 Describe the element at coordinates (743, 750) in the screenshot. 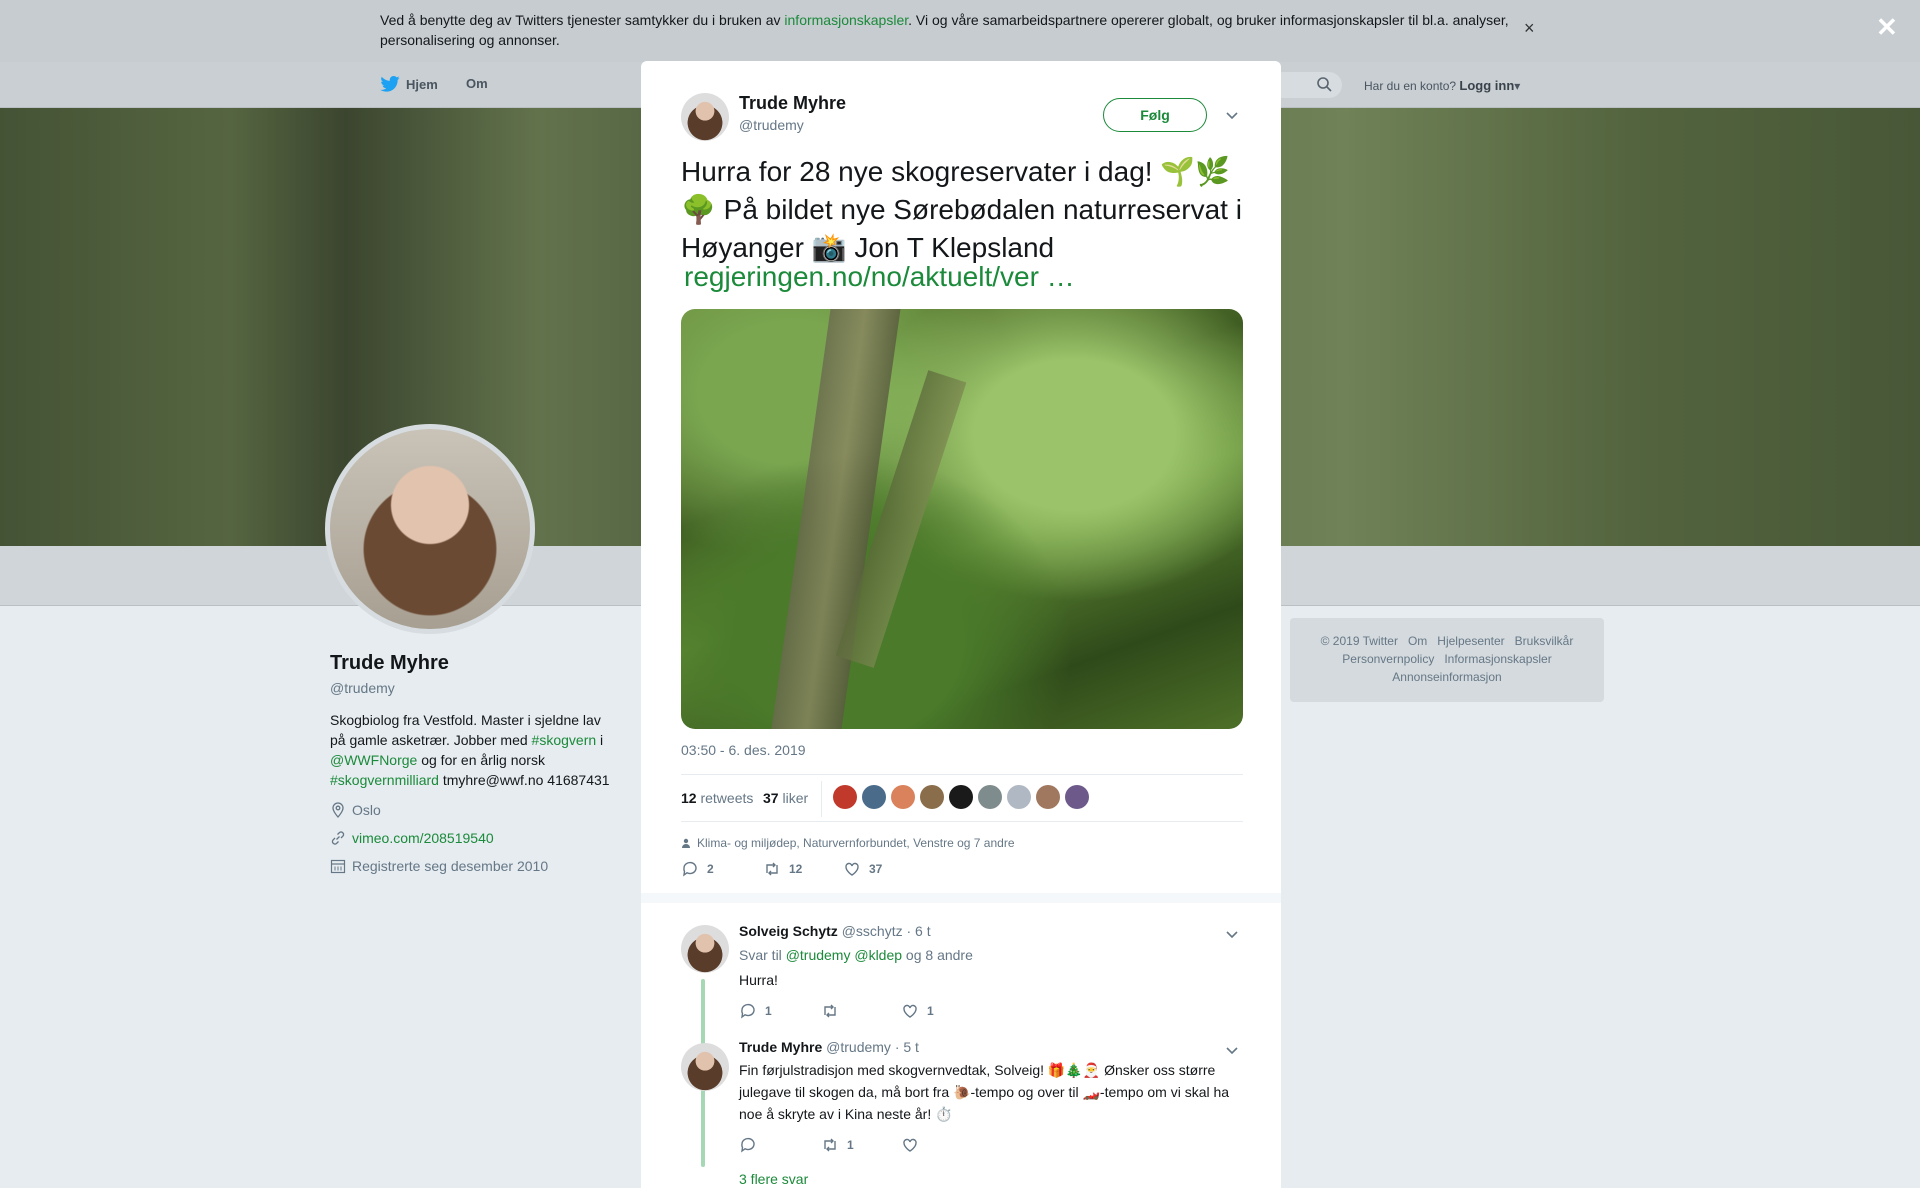

I see `tweet-timestamp: 03:50 - 6. des. 2019` at that location.